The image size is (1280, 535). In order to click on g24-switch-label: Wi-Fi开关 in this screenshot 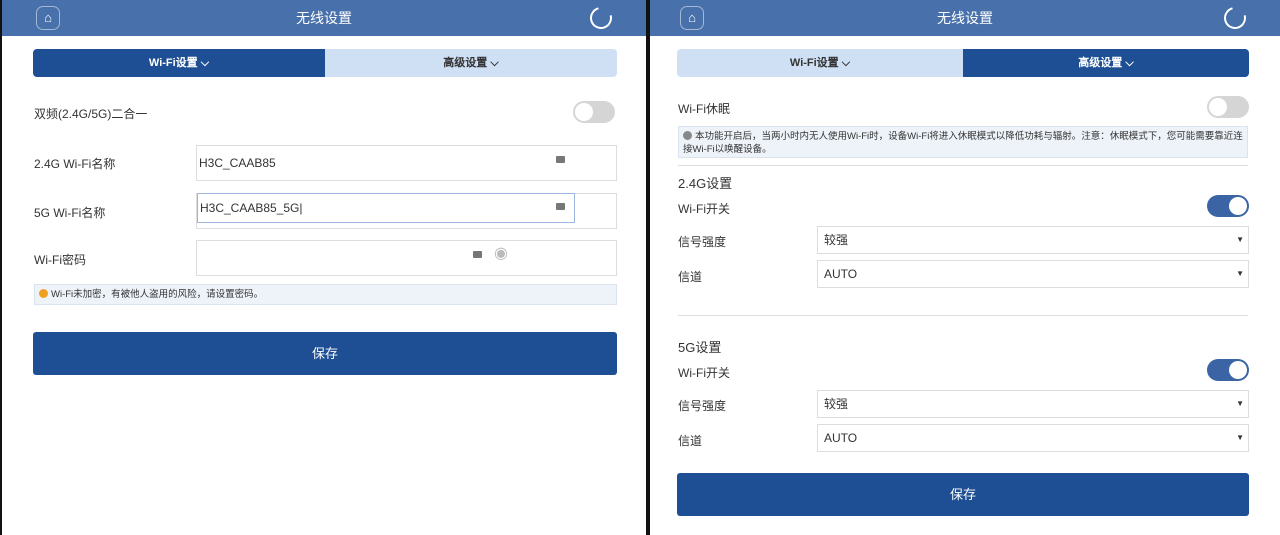, I will do `click(704, 209)`.